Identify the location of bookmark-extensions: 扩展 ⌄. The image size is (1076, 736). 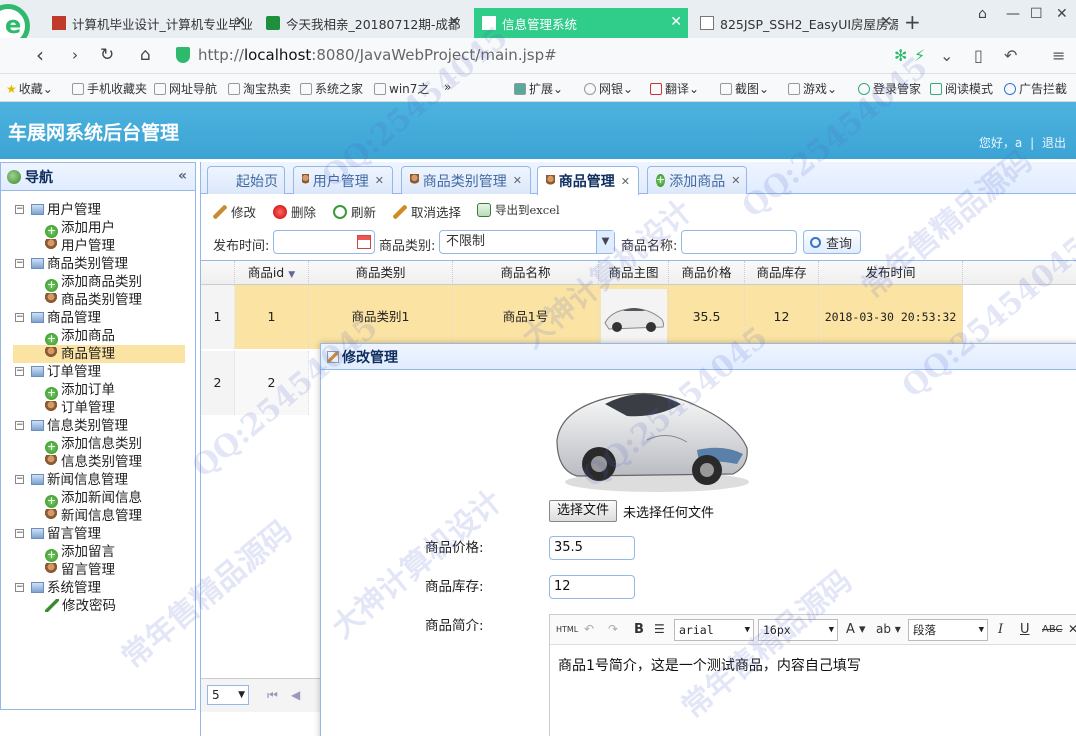
(538, 88).